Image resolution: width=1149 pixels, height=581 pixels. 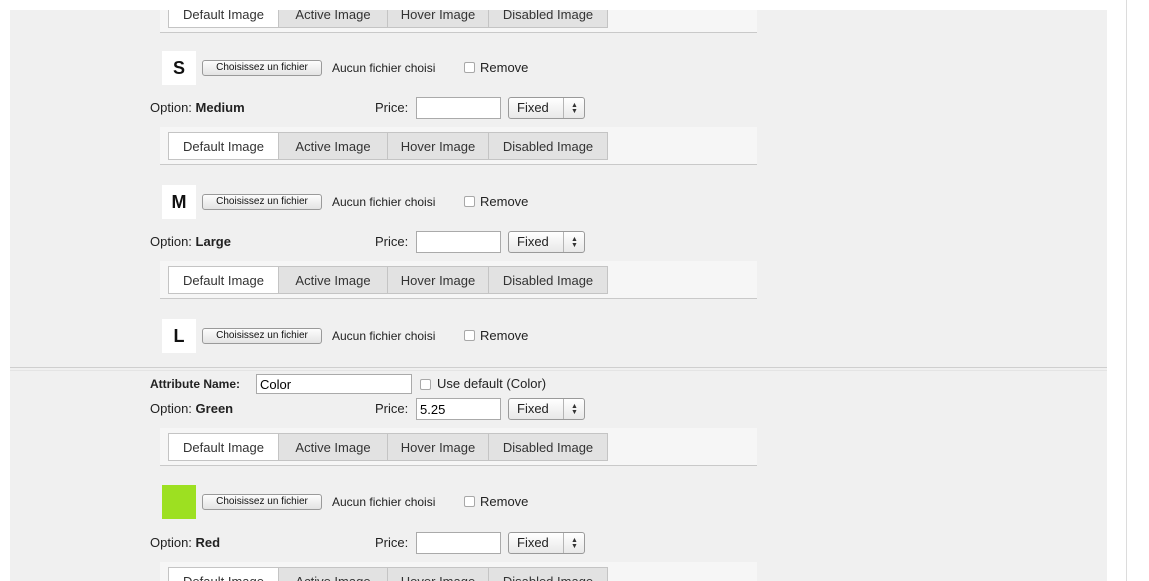 What do you see at coordinates (1126, 290) in the screenshot?
I see `right-border-line` at bounding box center [1126, 290].